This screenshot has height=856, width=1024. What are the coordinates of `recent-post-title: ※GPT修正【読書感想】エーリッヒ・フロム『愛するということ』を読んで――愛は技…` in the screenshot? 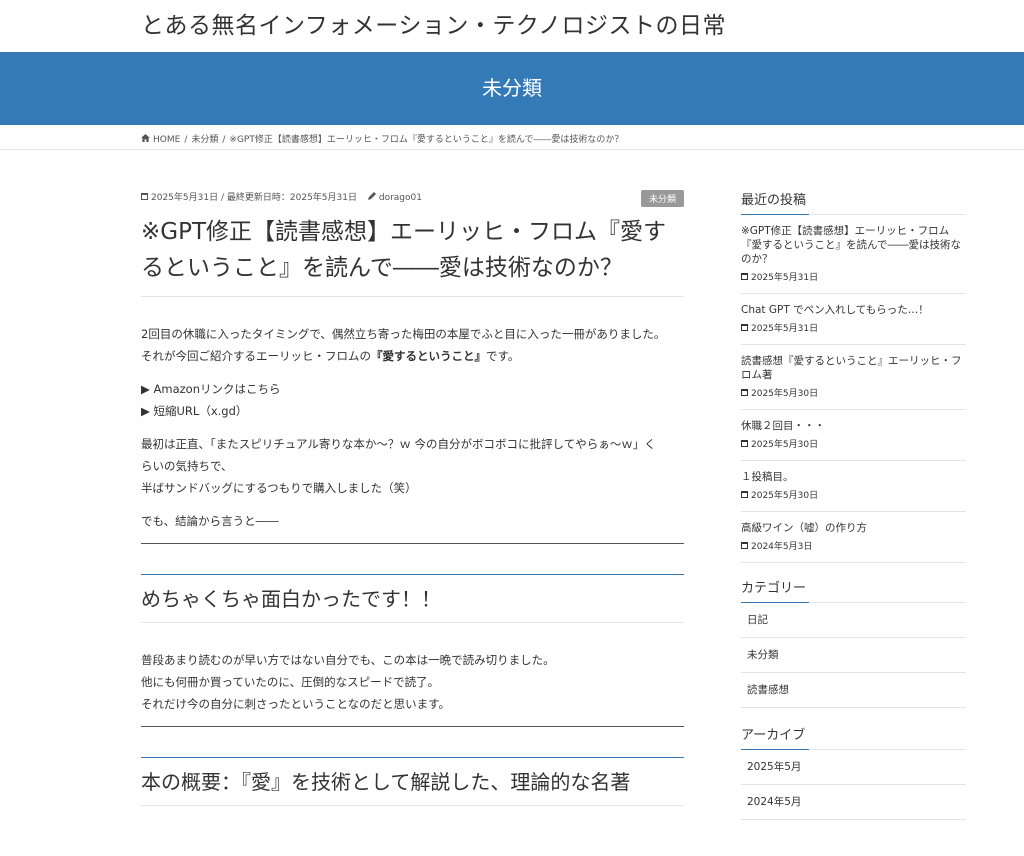 It's located at (853, 245).